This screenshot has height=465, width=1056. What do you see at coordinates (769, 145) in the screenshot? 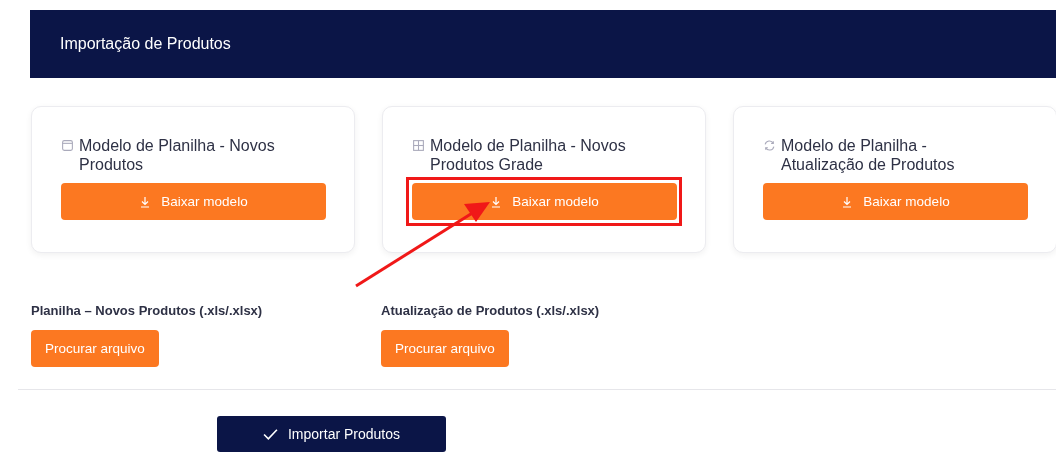
I see `refresh-icon` at bounding box center [769, 145].